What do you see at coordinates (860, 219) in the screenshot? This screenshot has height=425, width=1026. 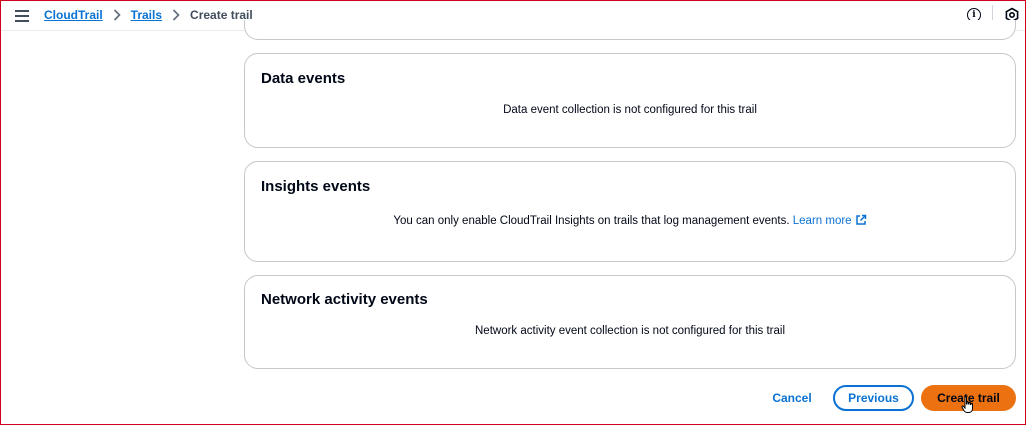 I see `external-link-icon` at bounding box center [860, 219].